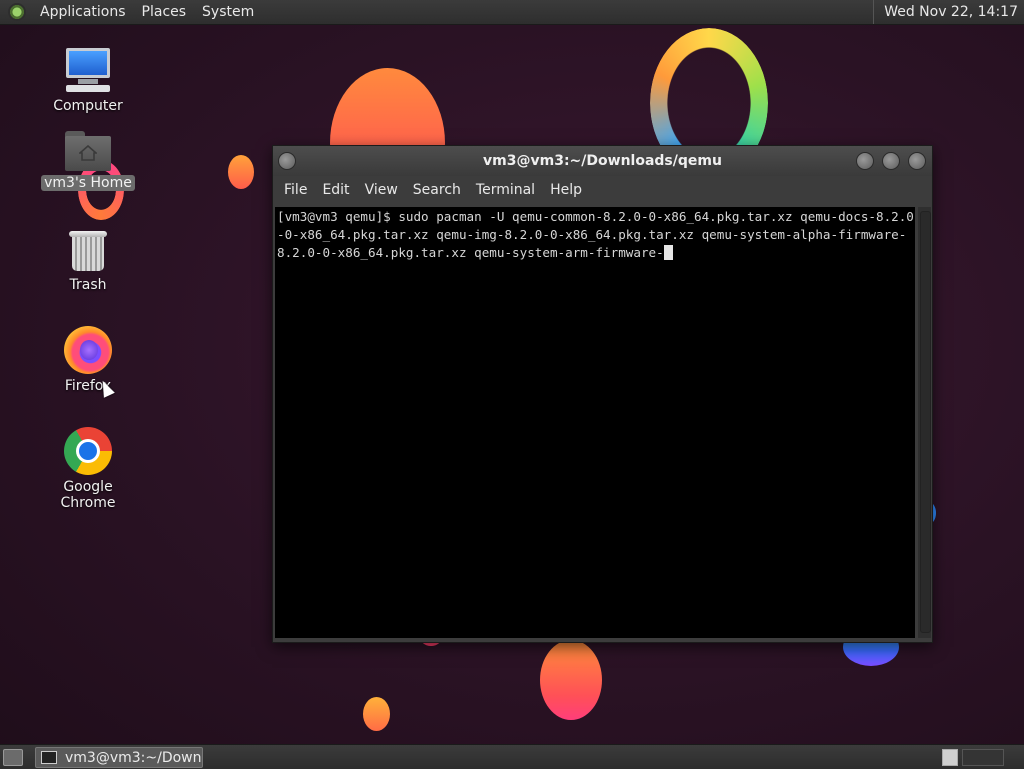 The image size is (1024, 769). Describe the element at coordinates (891, 161) in the screenshot. I see `maximize-button` at that location.